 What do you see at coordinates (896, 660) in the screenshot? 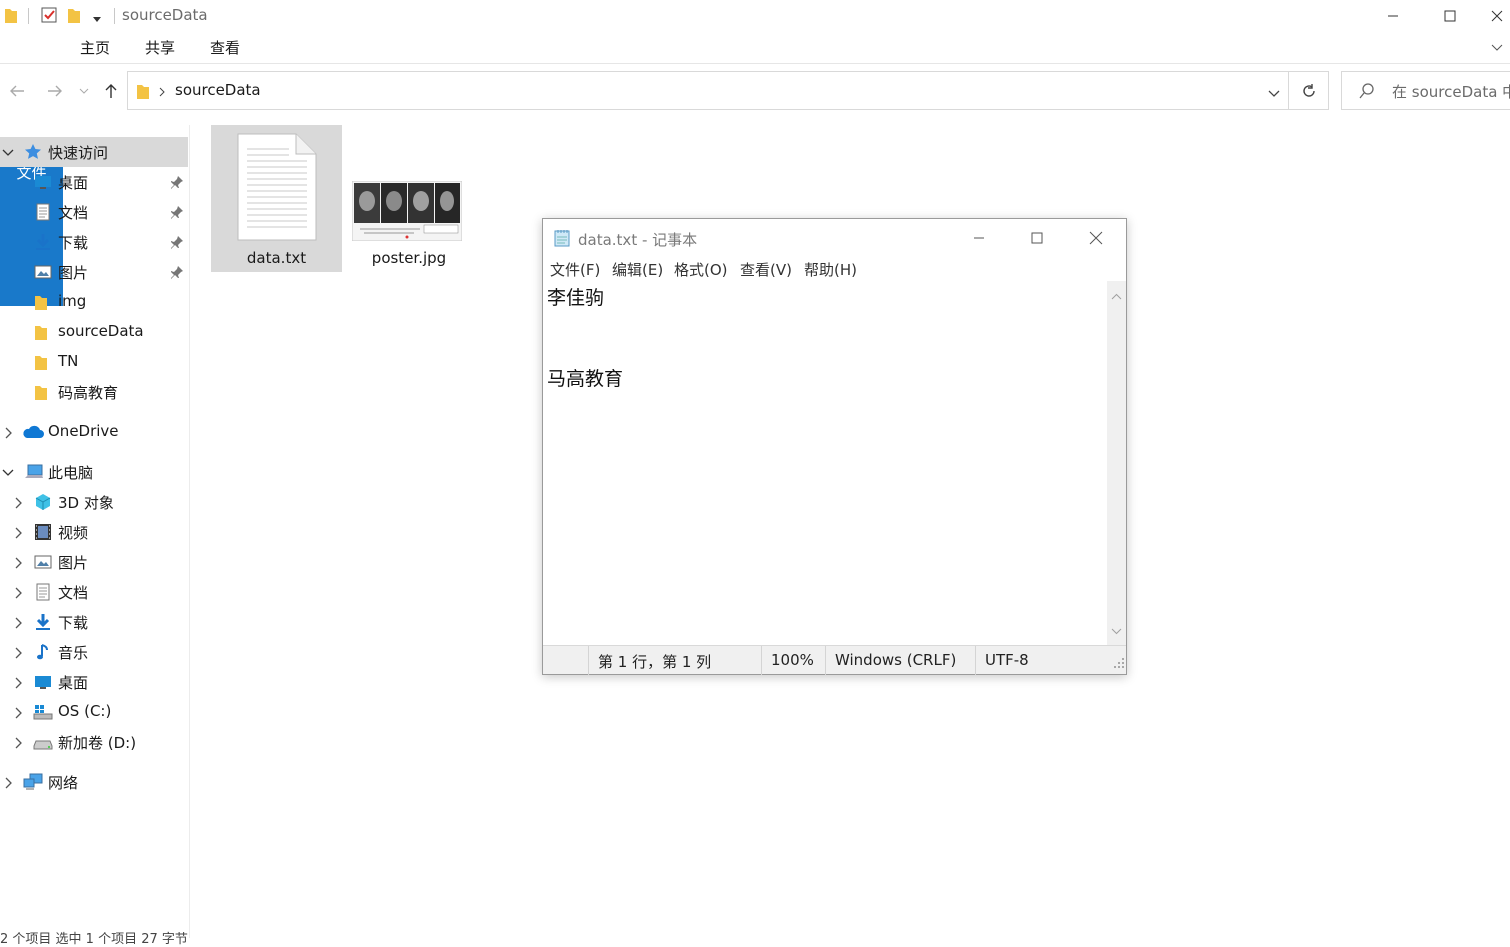
I see `status-text: Windows (CRLF)` at bounding box center [896, 660].